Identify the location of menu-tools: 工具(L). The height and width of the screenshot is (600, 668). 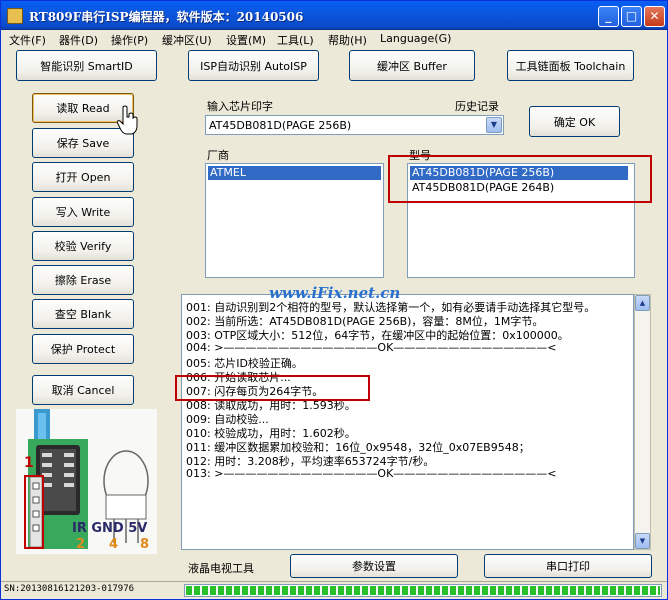
(295, 40).